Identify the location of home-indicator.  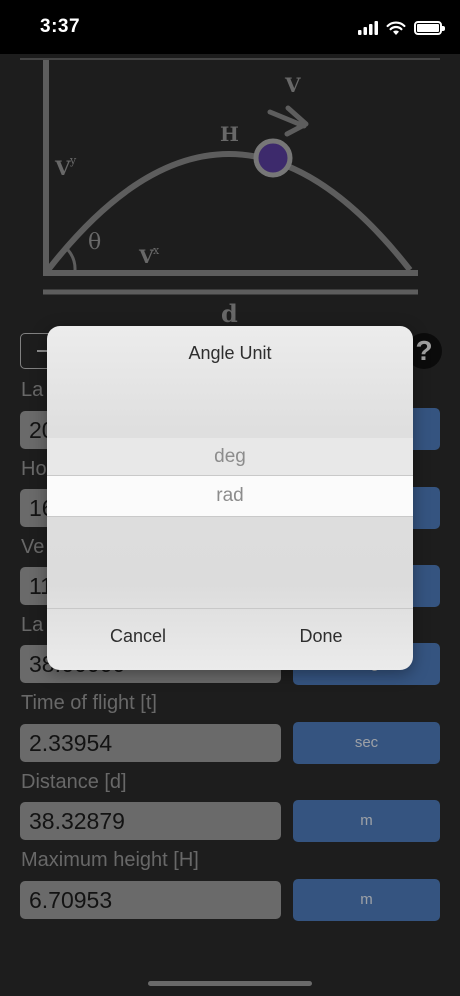
(230, 983).